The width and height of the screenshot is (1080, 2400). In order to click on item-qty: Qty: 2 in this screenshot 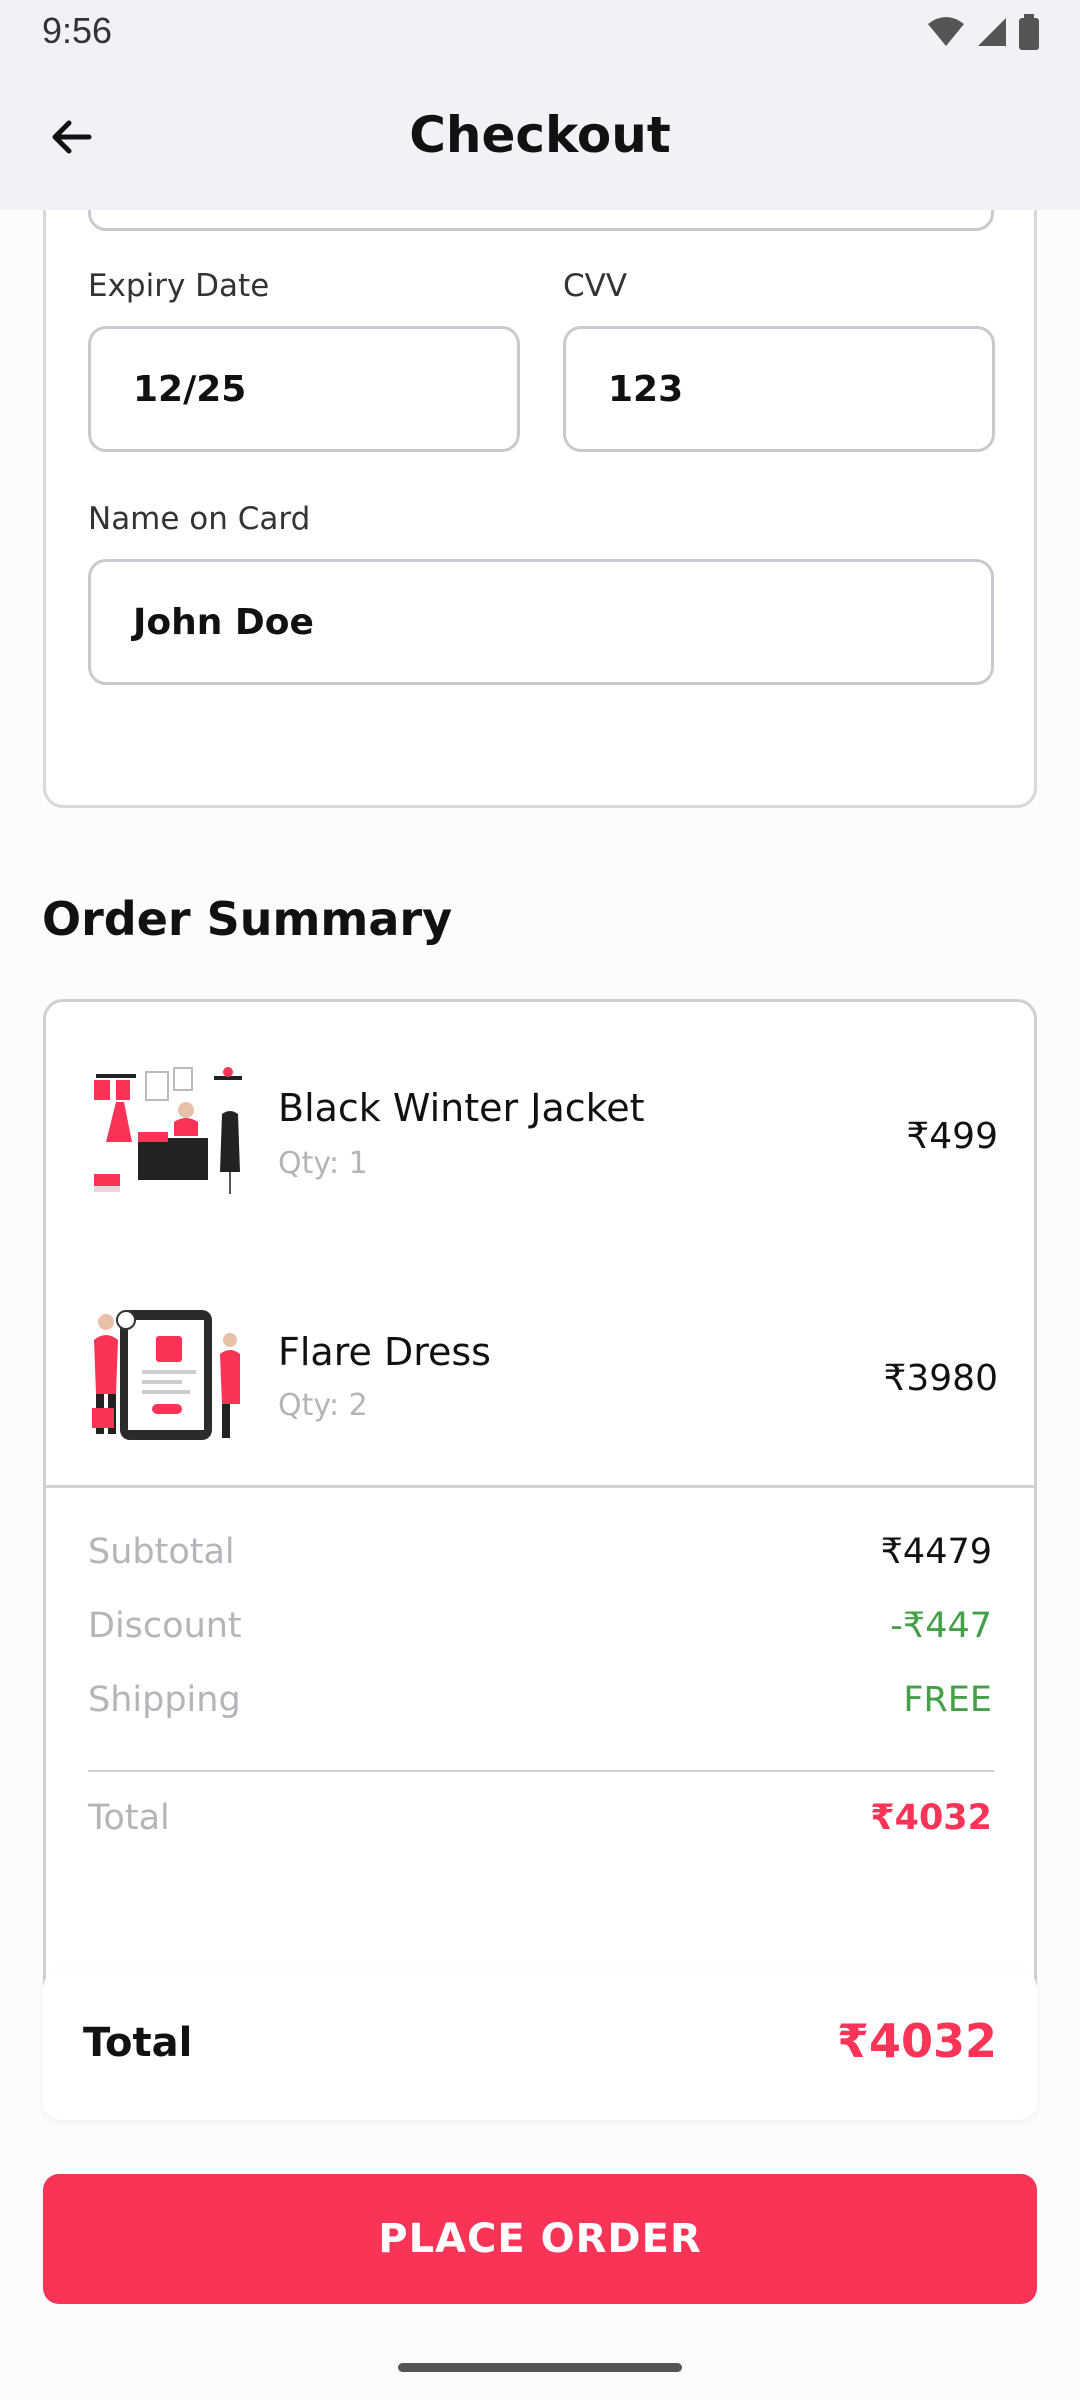, I will do `click(323, 1405)`.